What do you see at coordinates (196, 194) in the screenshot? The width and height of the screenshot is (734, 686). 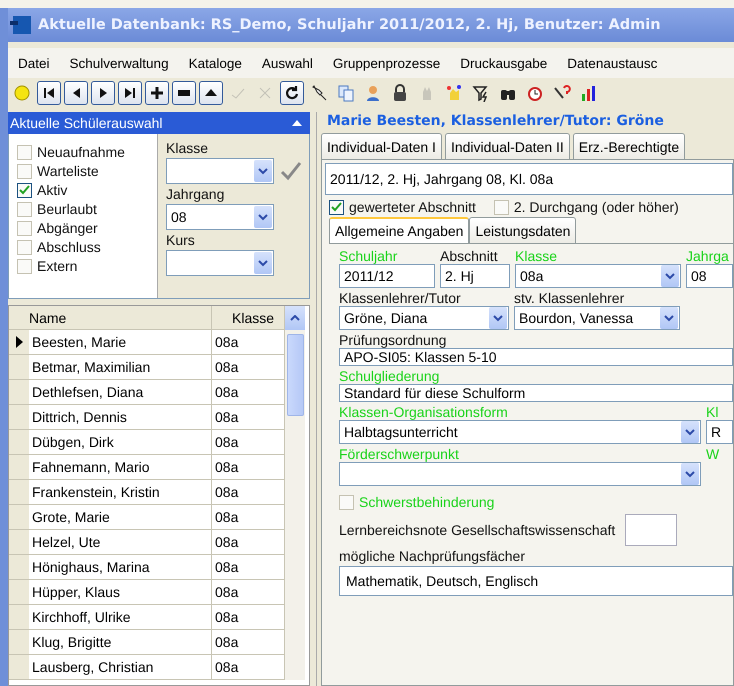 I see `field-label: Jahrgang` at bounding box center [196, 194].